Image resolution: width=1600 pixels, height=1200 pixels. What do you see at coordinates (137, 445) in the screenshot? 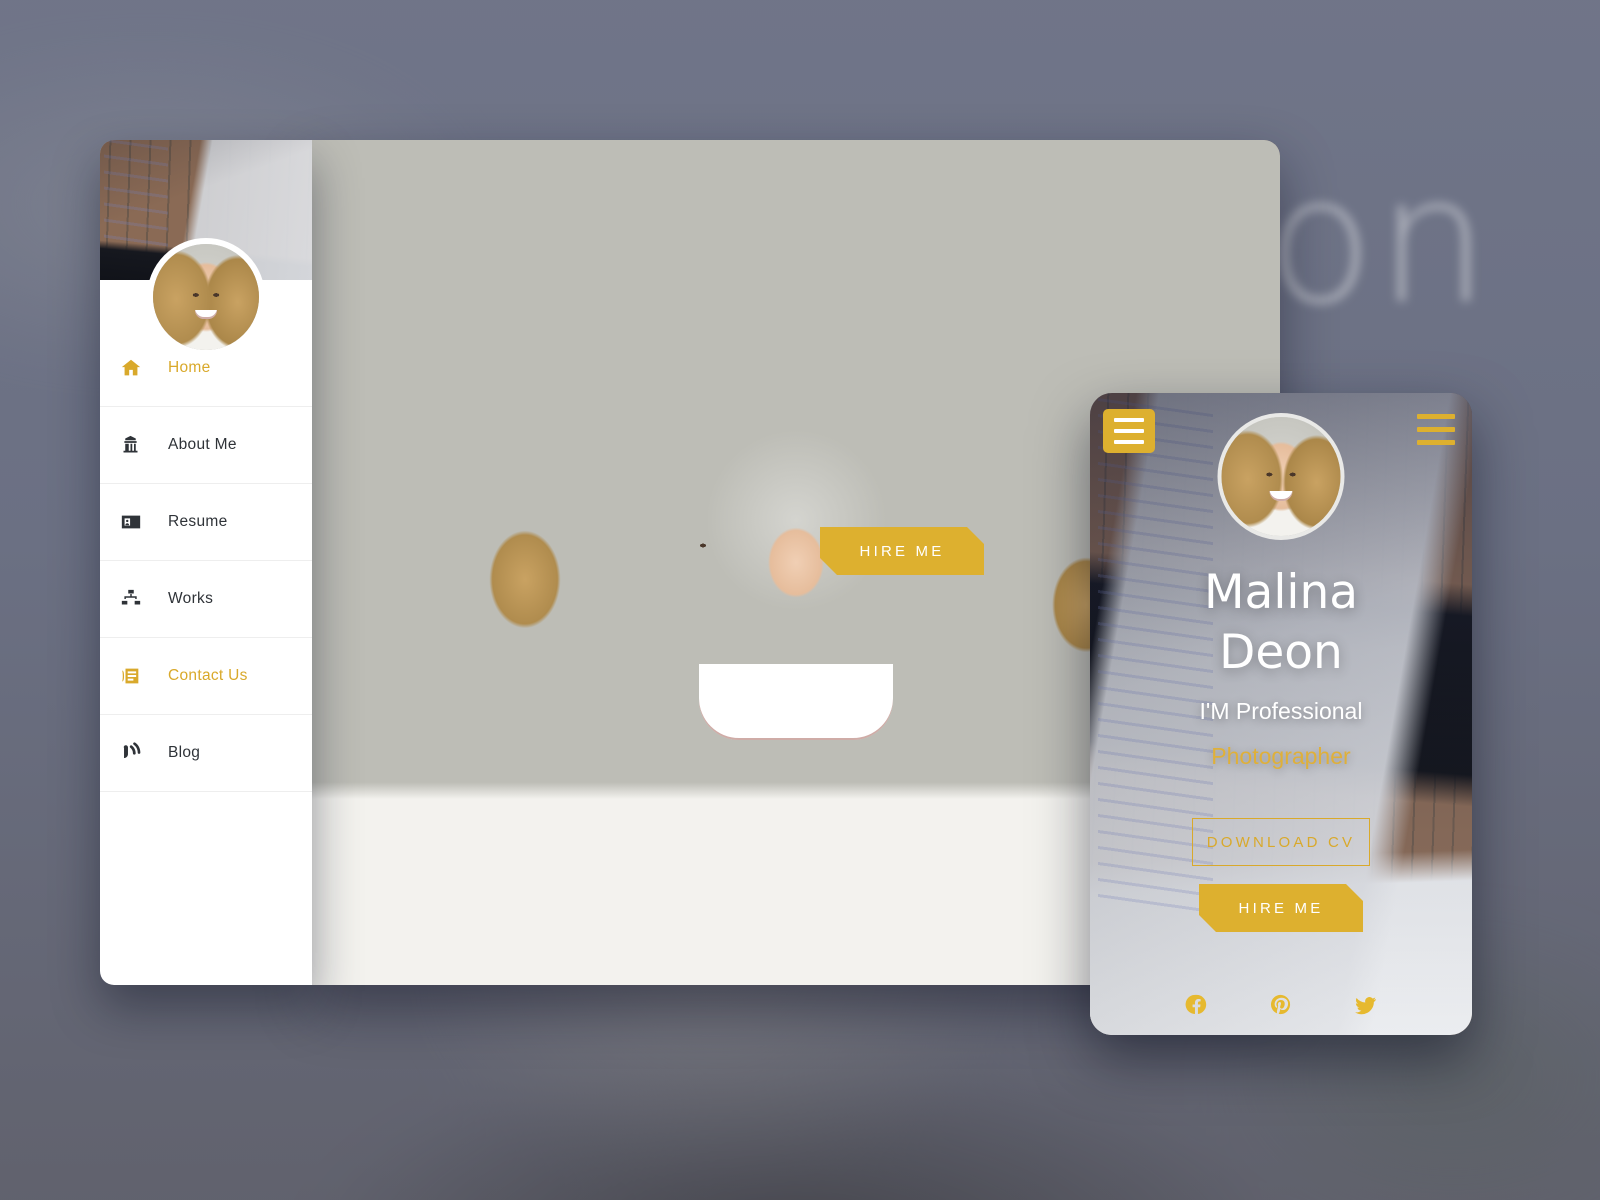
I see `user-badge-icon` at bounding box center [137, 445].